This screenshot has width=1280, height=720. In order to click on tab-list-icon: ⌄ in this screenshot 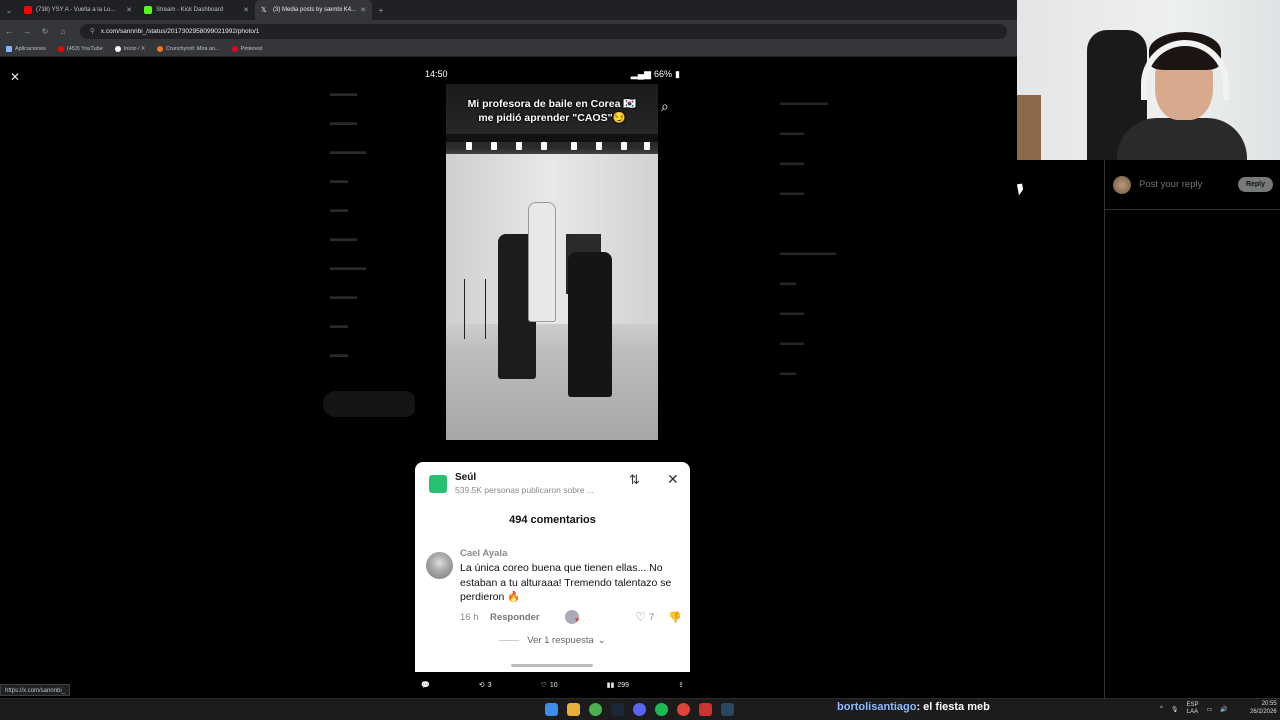, I will do `click(9, 10)`.